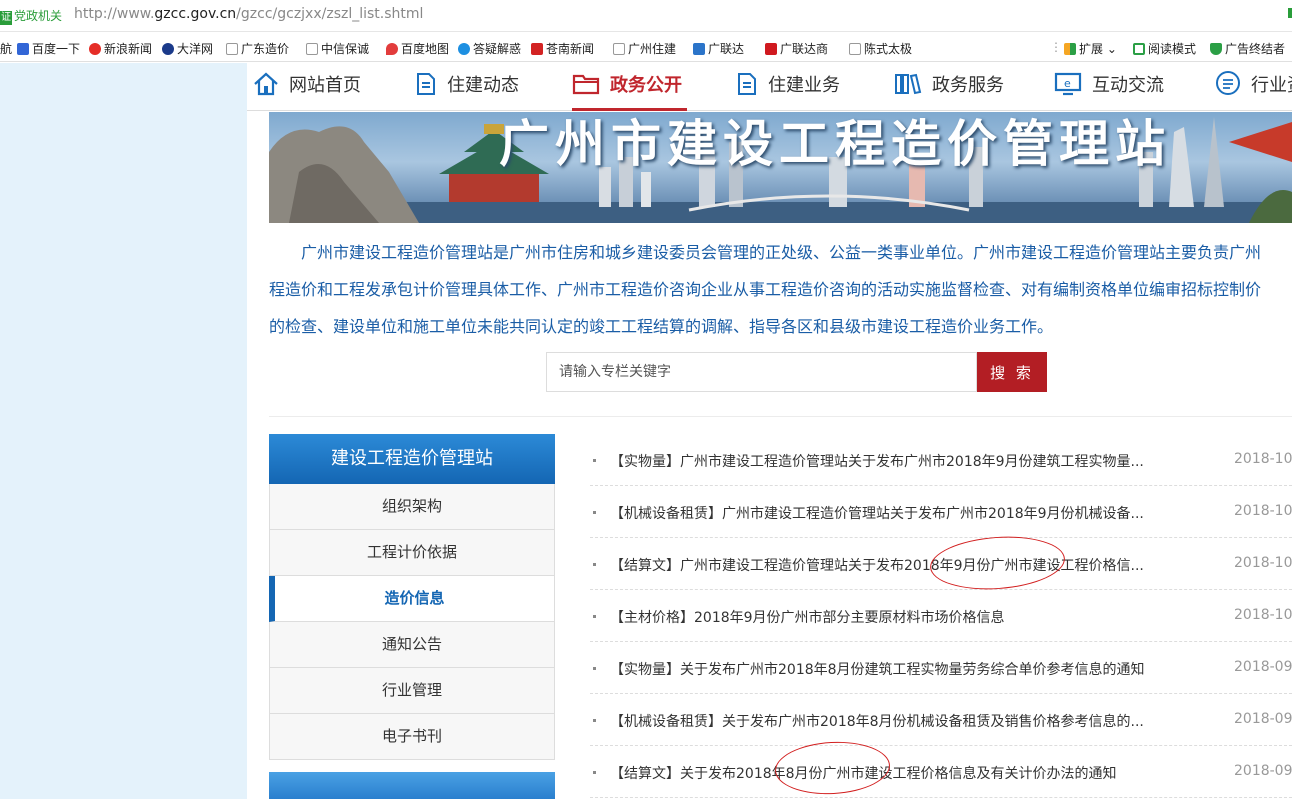  What do you see at coordinates (629, 87) in the screenshot?
I see `nav-gov-affairs: 政务公开` at bounding box center [629, 87].